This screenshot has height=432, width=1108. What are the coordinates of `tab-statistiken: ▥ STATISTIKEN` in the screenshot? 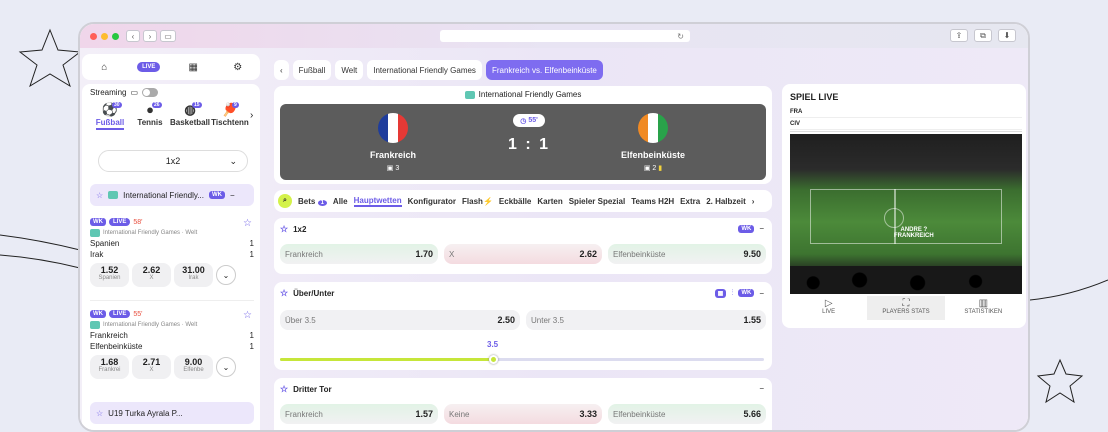 It's located at (983, 308).